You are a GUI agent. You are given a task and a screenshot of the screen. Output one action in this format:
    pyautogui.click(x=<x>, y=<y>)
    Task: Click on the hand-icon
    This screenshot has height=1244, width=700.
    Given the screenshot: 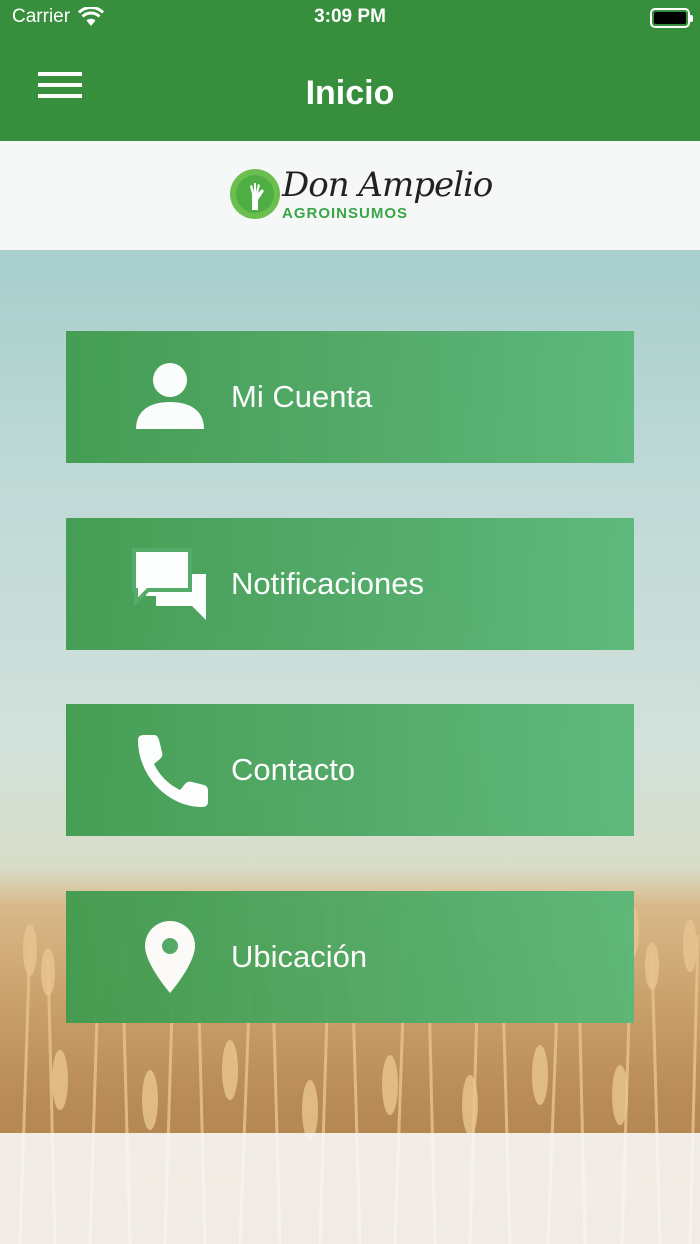 What is the action you would take?
    pyautogui.click(x=257, y=196)
    